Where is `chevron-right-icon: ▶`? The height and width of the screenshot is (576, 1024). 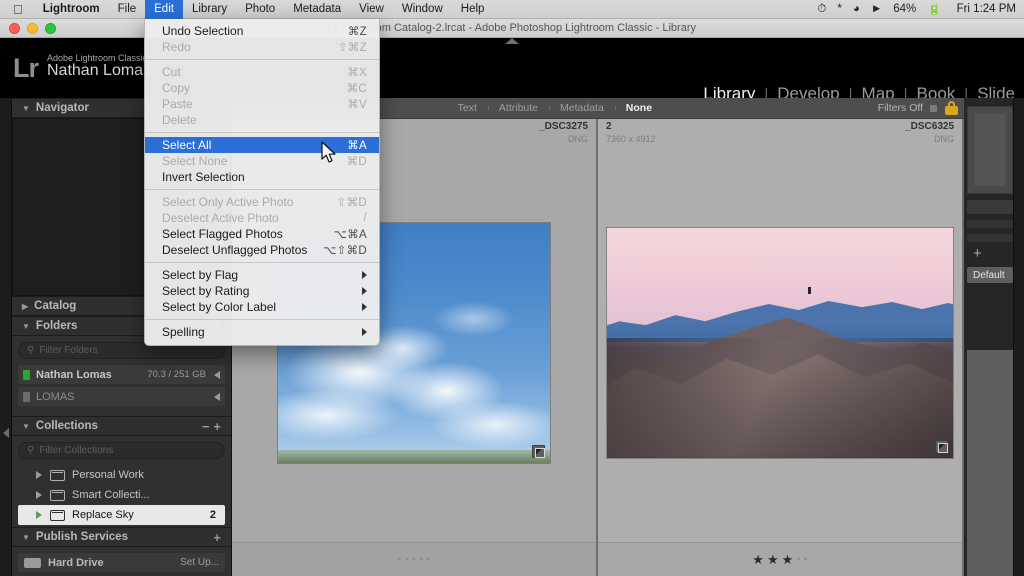 chevron-right-icon: ▶ is located at coordinates (25, 306).